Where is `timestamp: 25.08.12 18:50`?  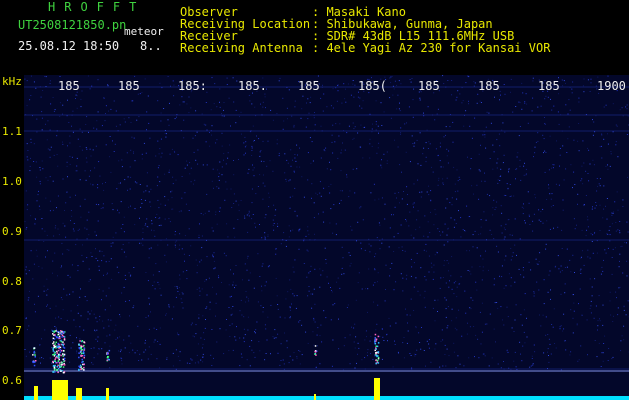 timestamp: 25.08.12 18:50 is located at coordinates (69, 46).